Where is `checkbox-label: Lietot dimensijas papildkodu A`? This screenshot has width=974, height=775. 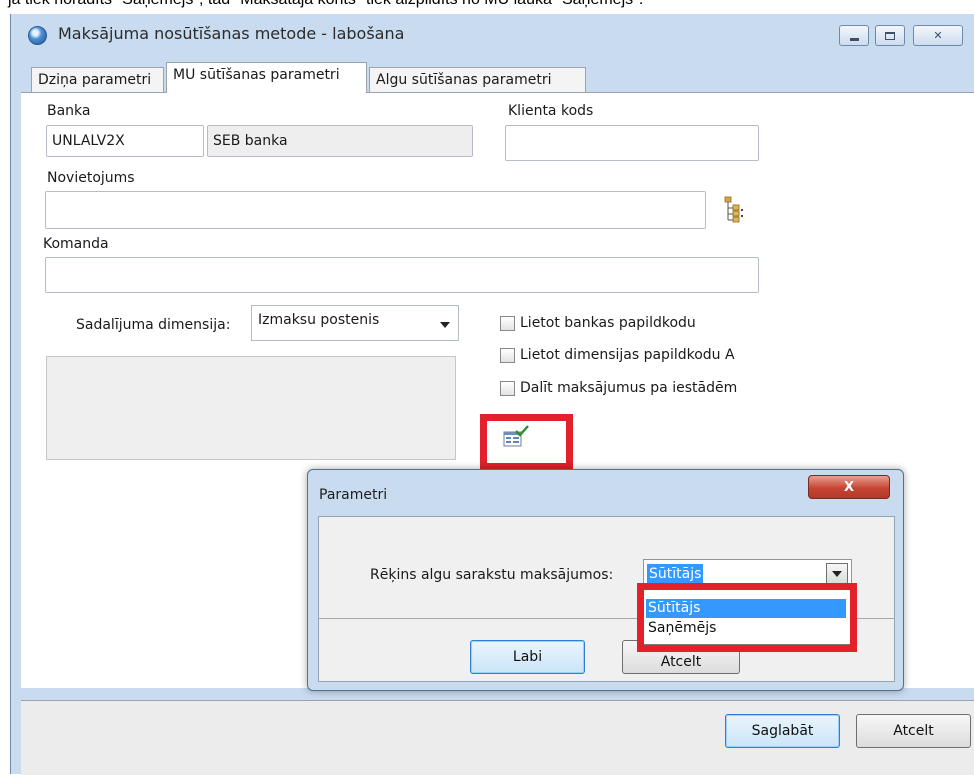 checkbox-label: Lietot dimensijas papildkodu A is located at coordinates (627, 355).